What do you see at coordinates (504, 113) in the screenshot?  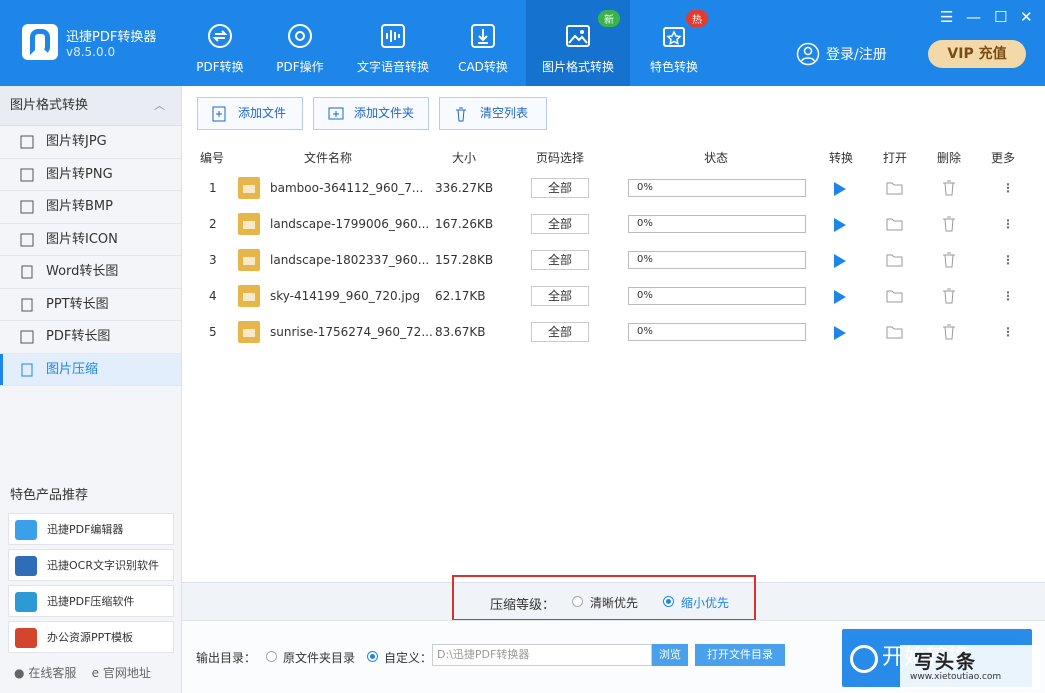 I see `clear-list-label: 清空列表` at bounding box center [504, 113].